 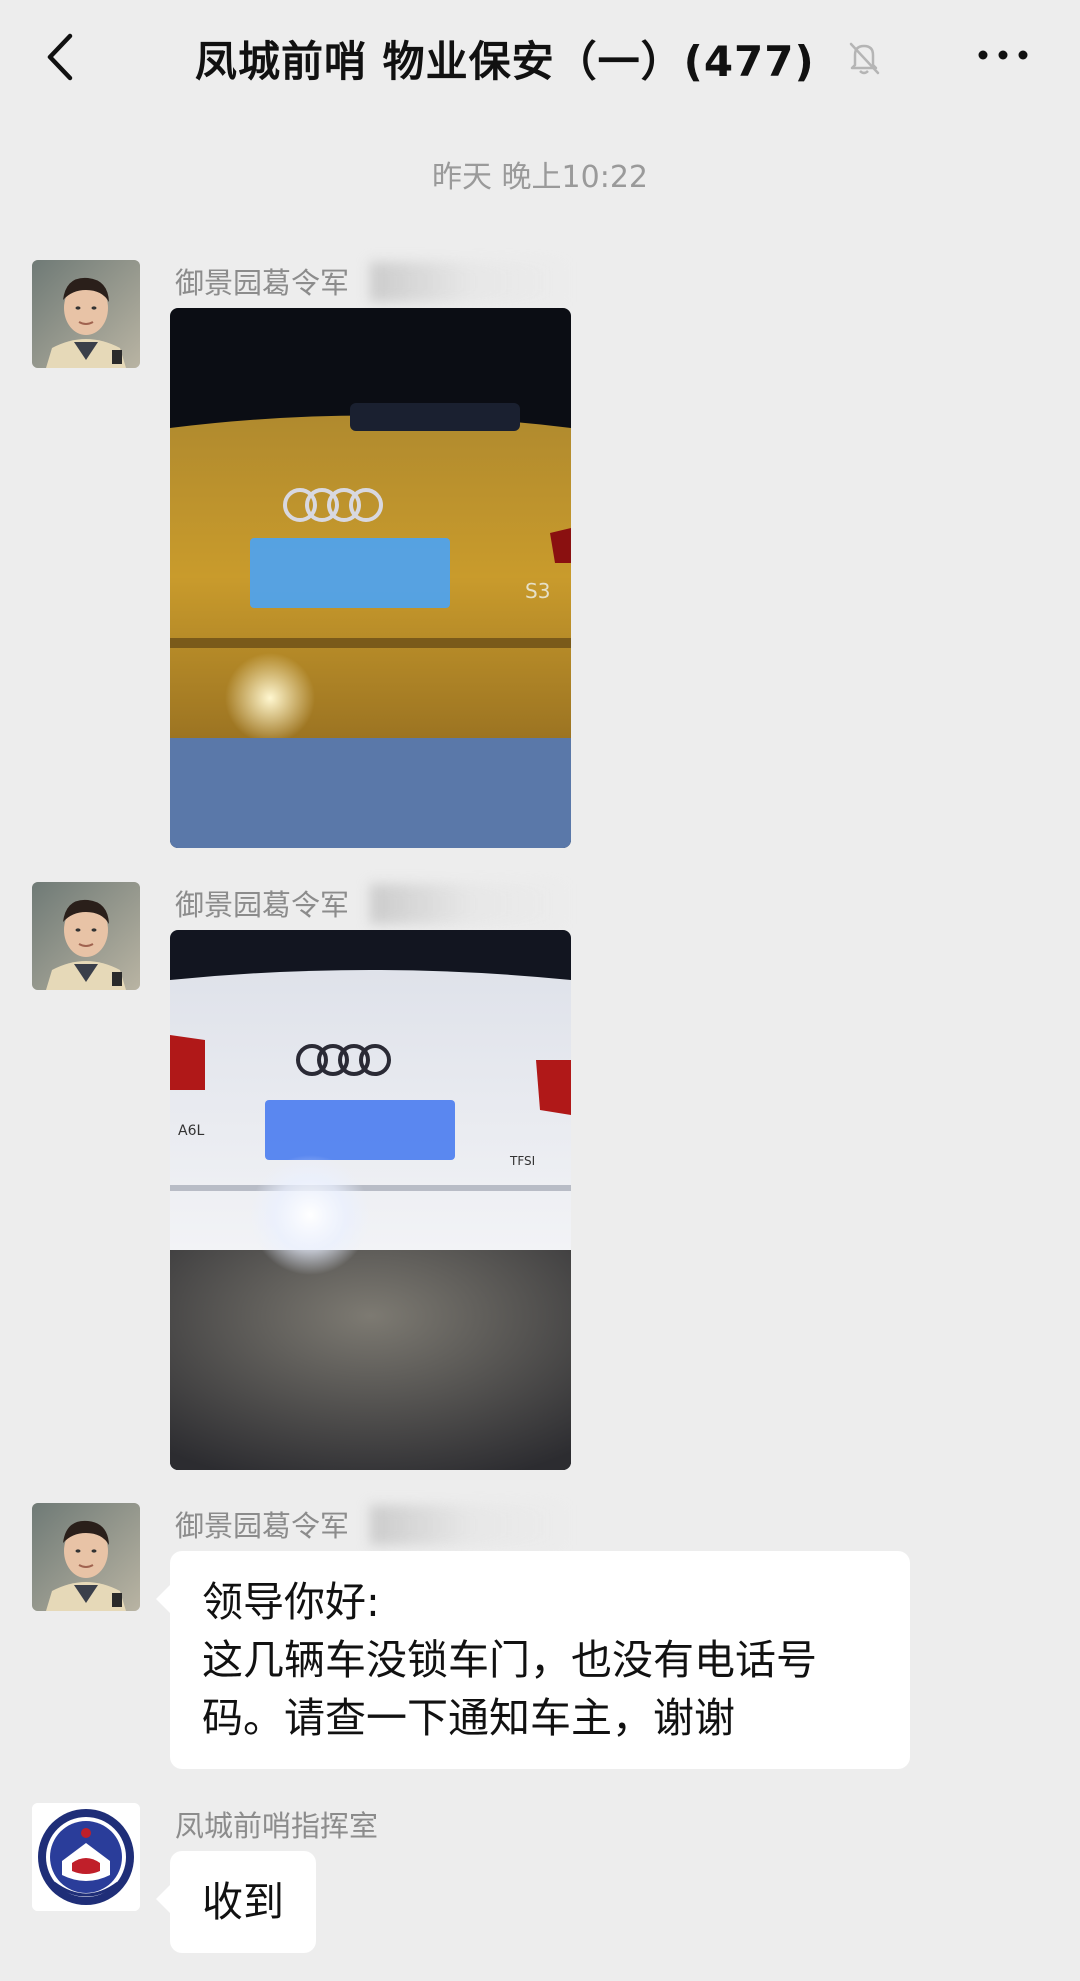 I want to click on message-text-line: 领导你好:, so click(x=291, y=1602).